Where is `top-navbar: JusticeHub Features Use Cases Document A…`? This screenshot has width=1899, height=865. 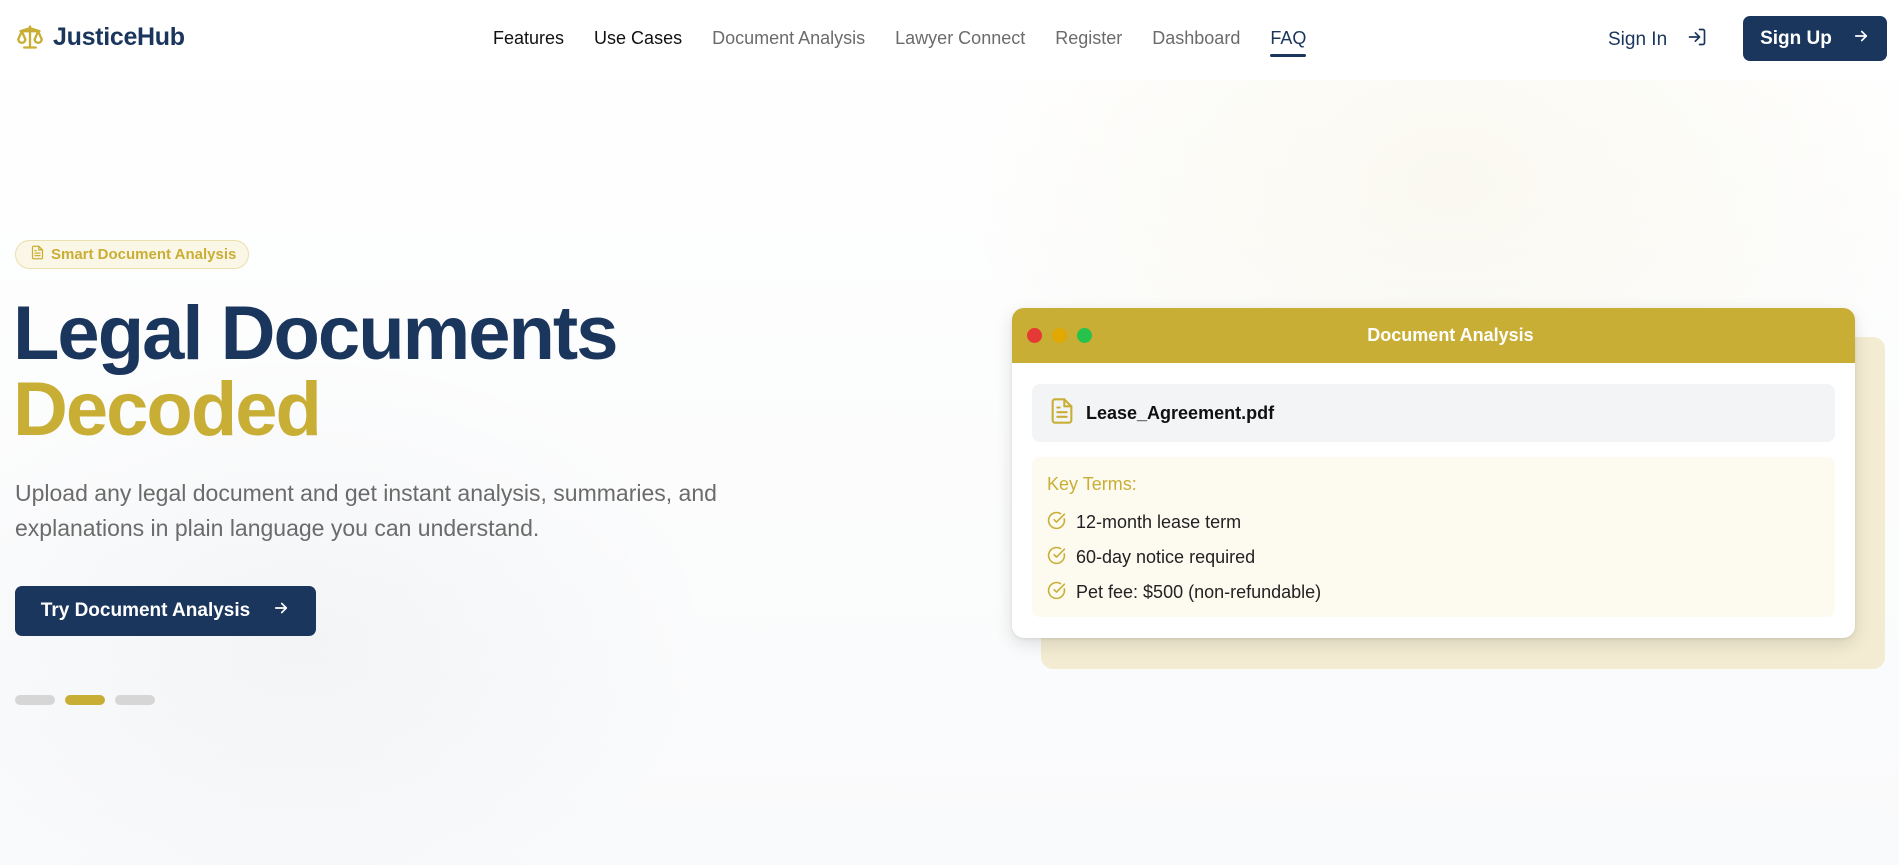
top-navbar: JusticeHub Features Use Cases Document A… is located at coordinates (949, 40).